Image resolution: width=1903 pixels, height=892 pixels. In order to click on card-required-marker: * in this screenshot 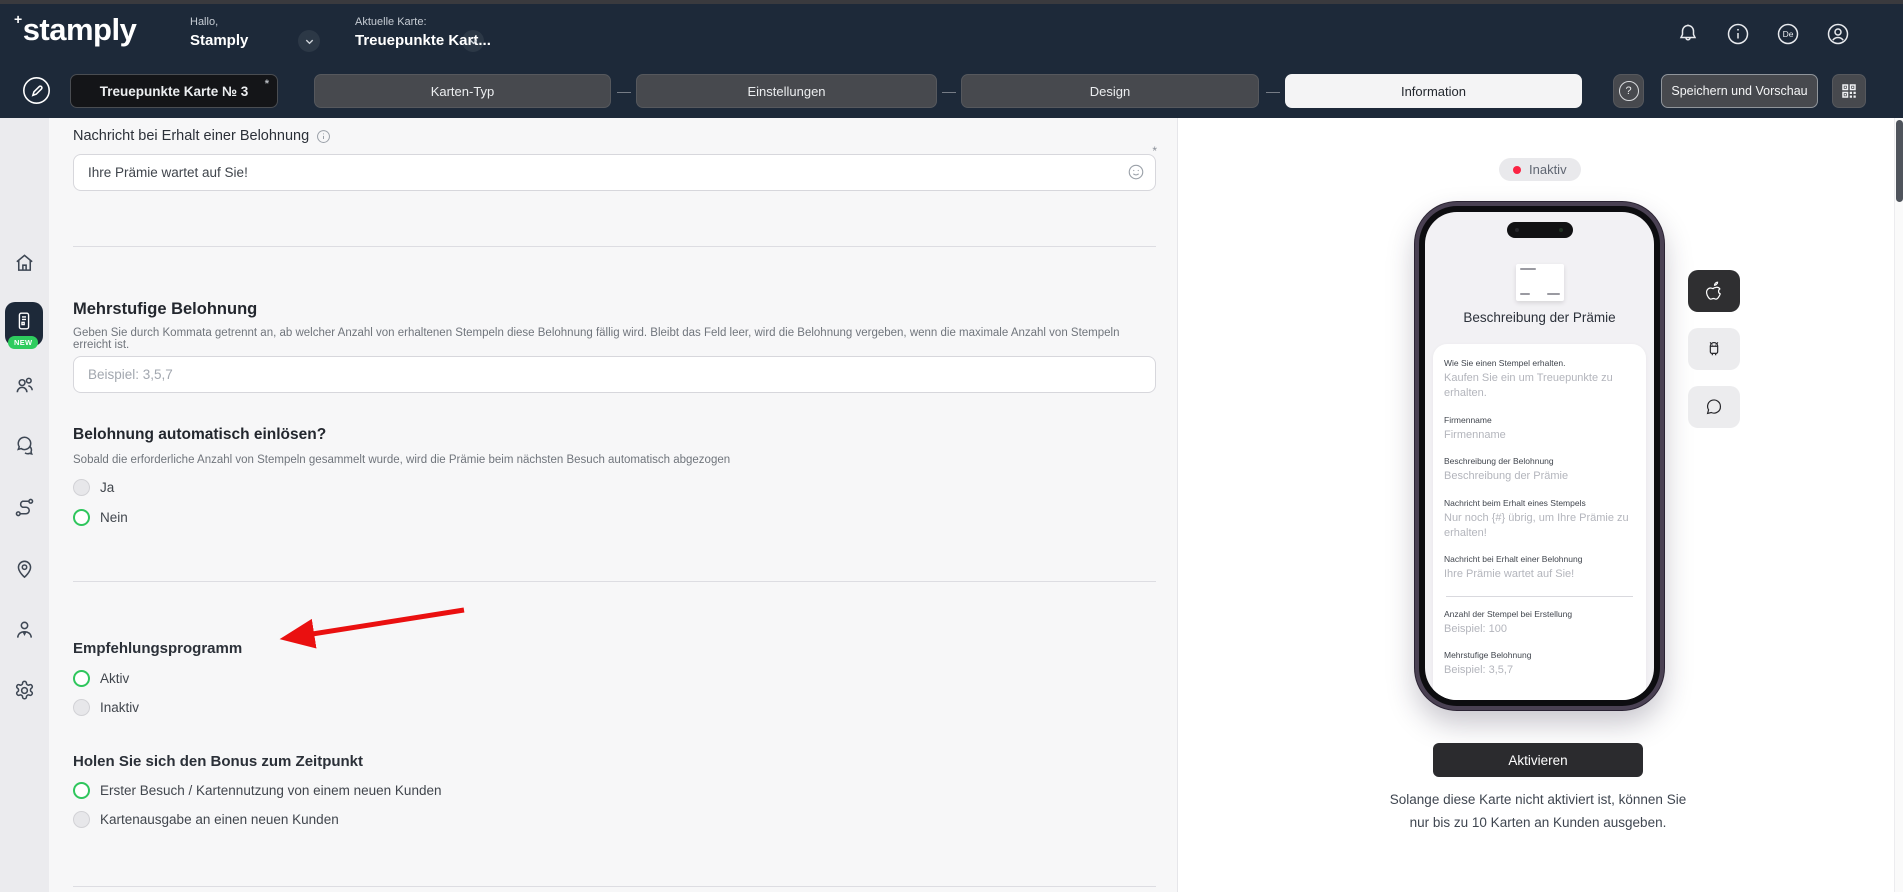, I will do `click(266, 84)`.